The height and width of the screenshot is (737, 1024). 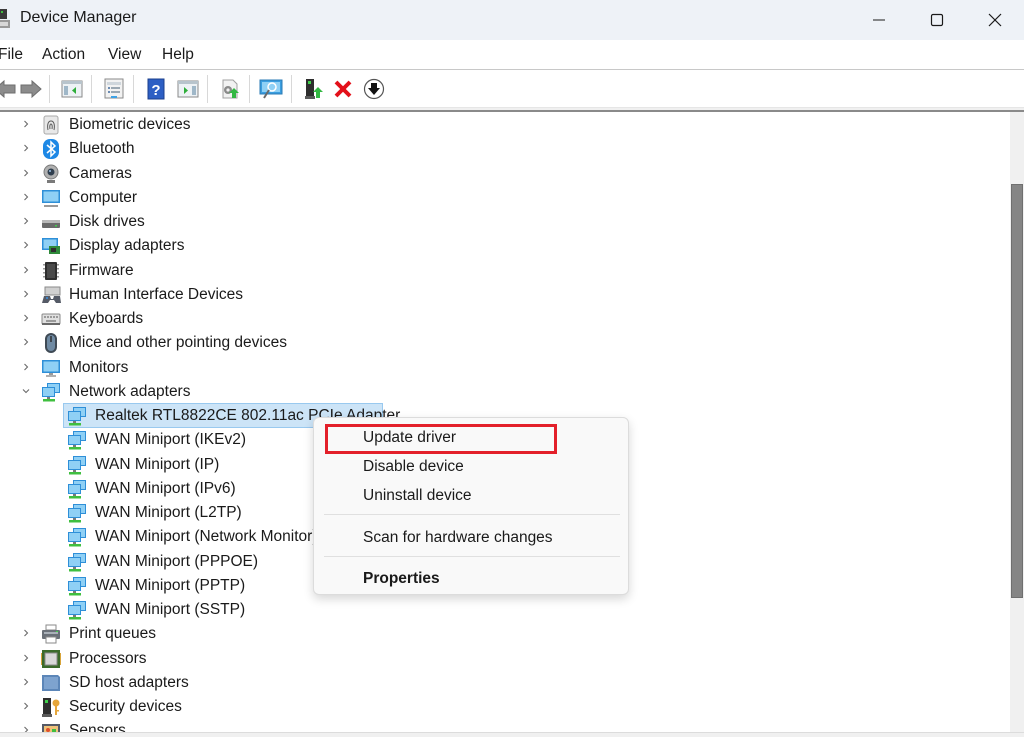 I want to click on context-menu-separator, so click(x=472, y=556).